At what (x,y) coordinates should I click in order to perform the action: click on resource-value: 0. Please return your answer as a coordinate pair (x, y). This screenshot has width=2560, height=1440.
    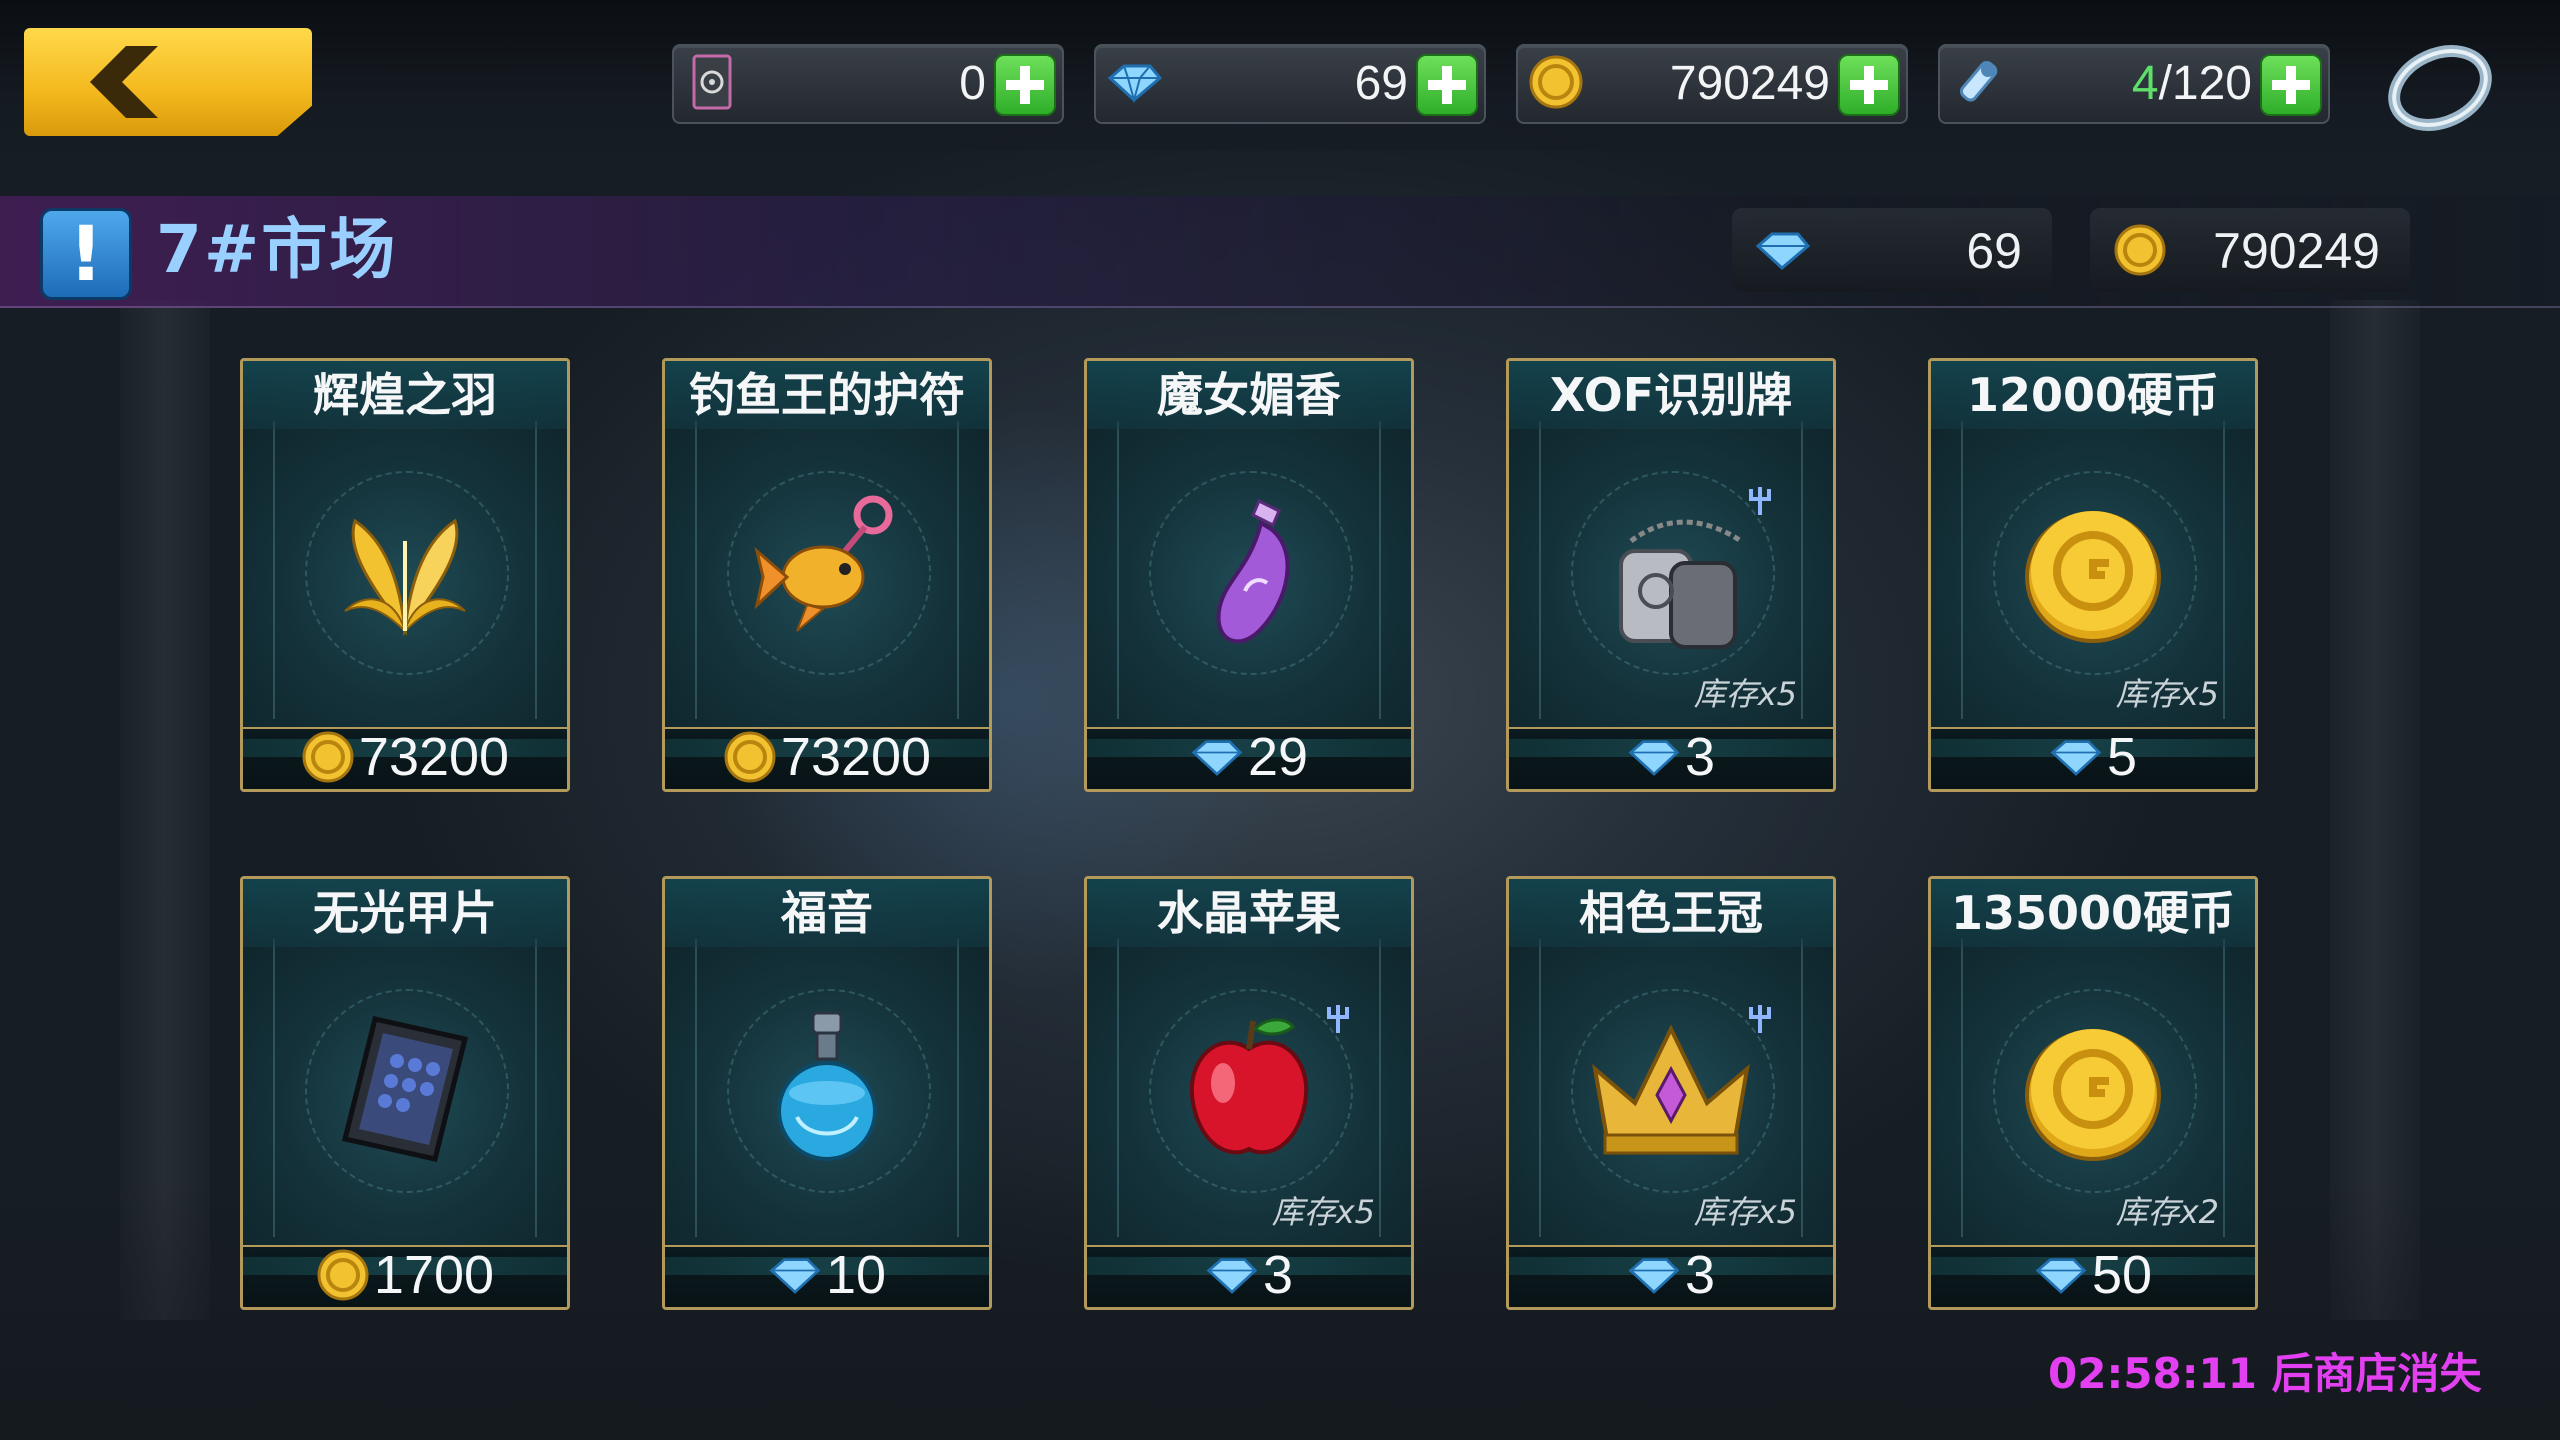
    Looking at the image, I should click on (972, 83).